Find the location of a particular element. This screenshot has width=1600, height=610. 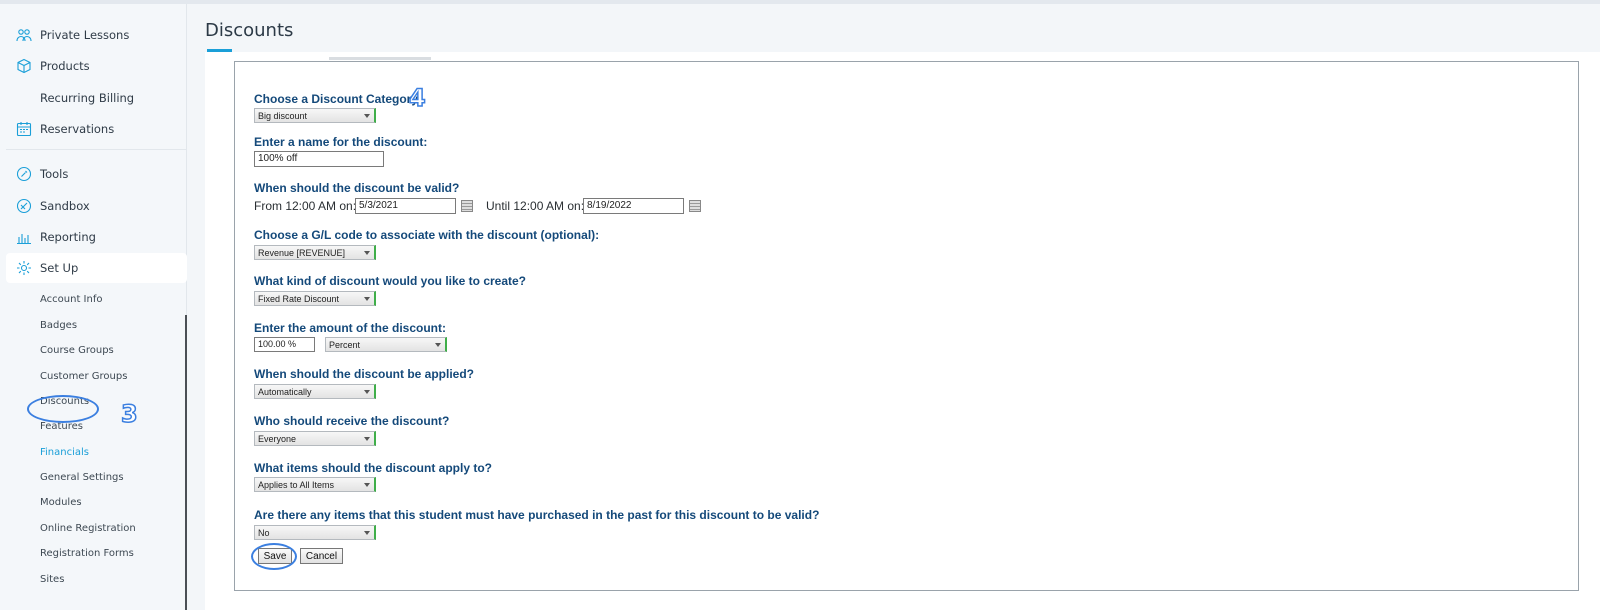

discount-kind-select: Fixed Rate Discount is located at coordinates (315, 298).